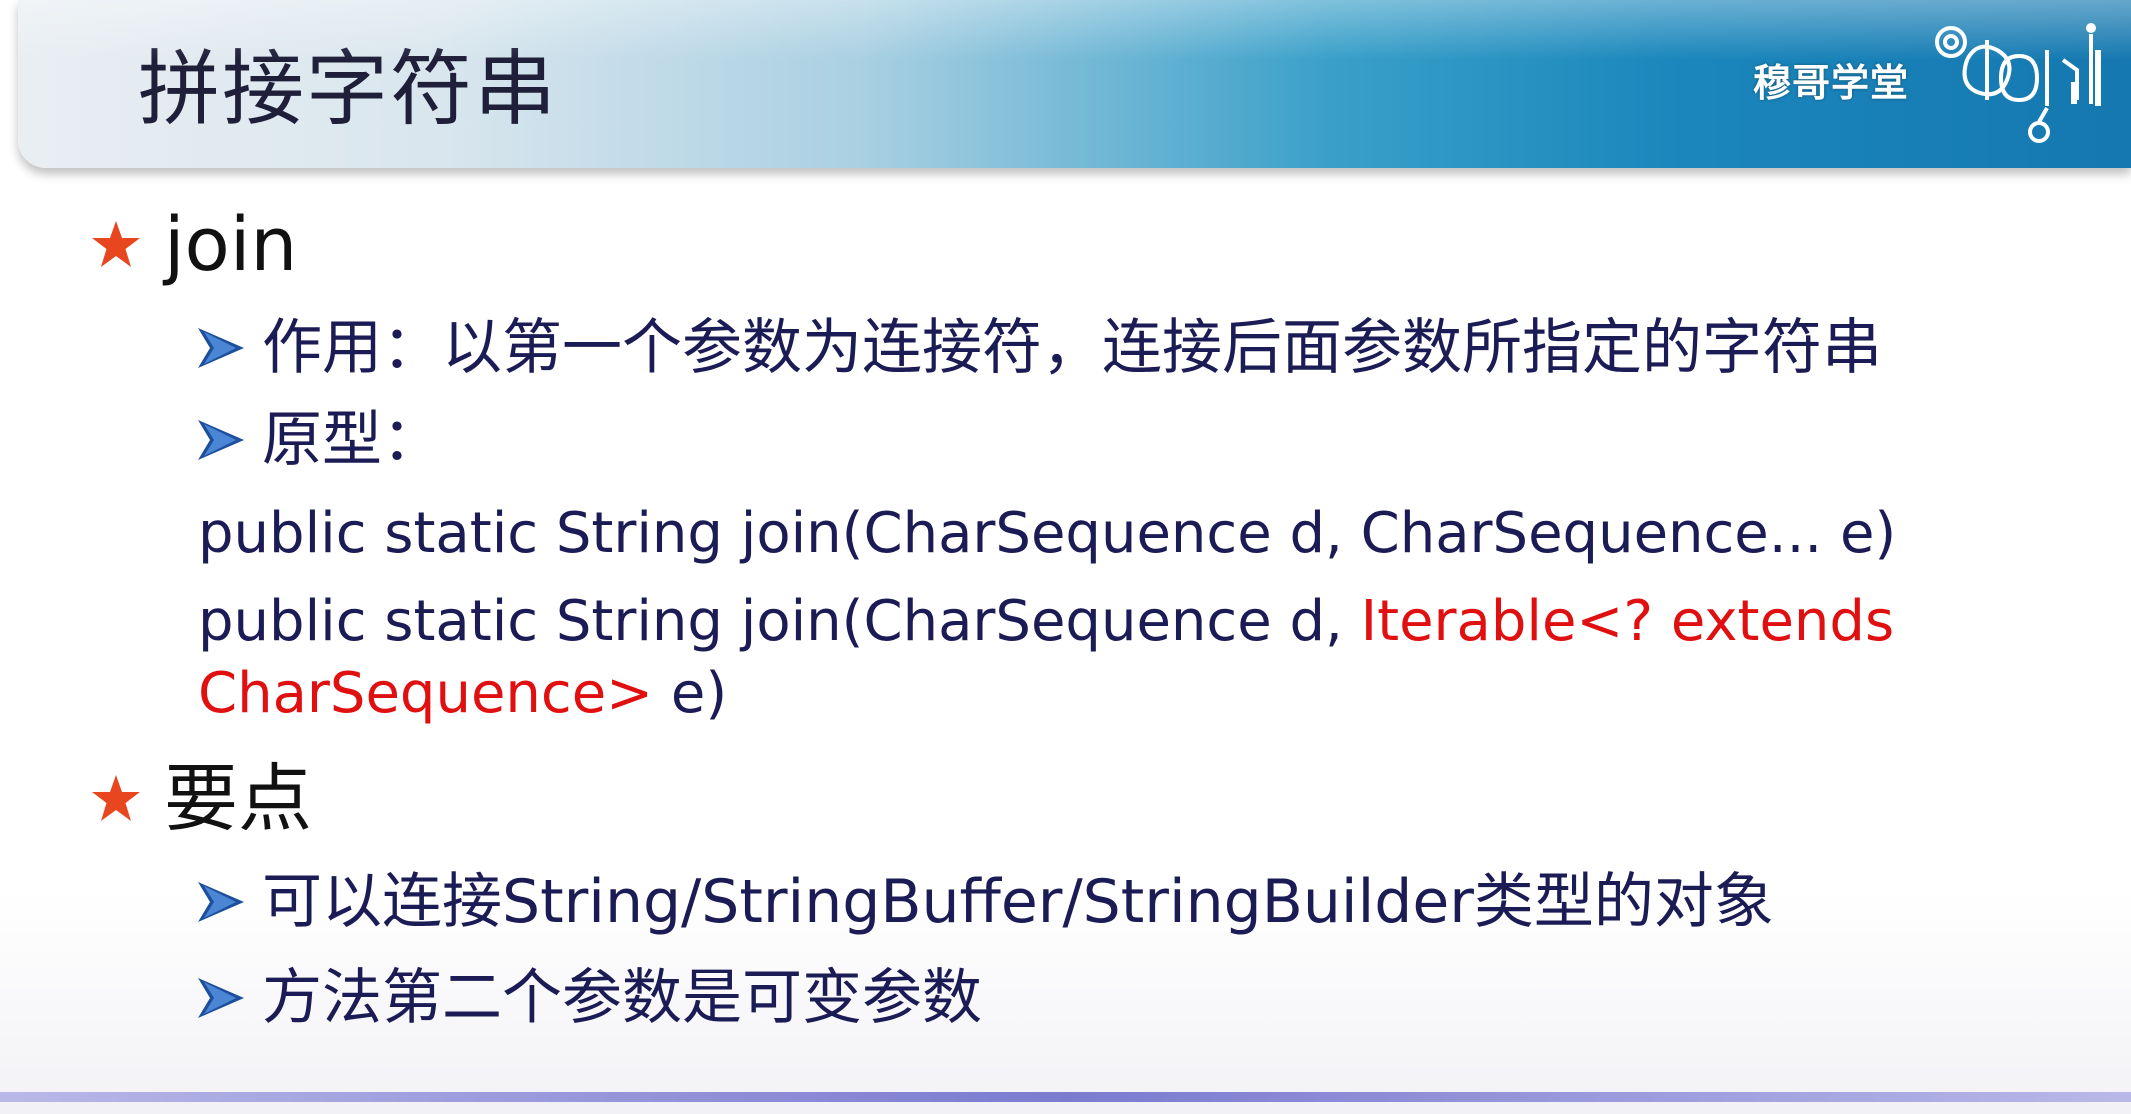  Describe the element at coordinates (1933, 85) in the screenshot. I see `brand-watermark: 穆哥学堂` at that location.